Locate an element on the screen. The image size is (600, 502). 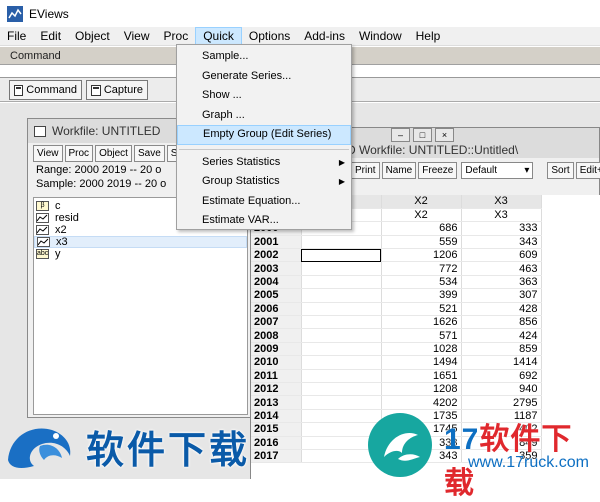
cell-x2: 1028 is located at coordinates (421, 349).